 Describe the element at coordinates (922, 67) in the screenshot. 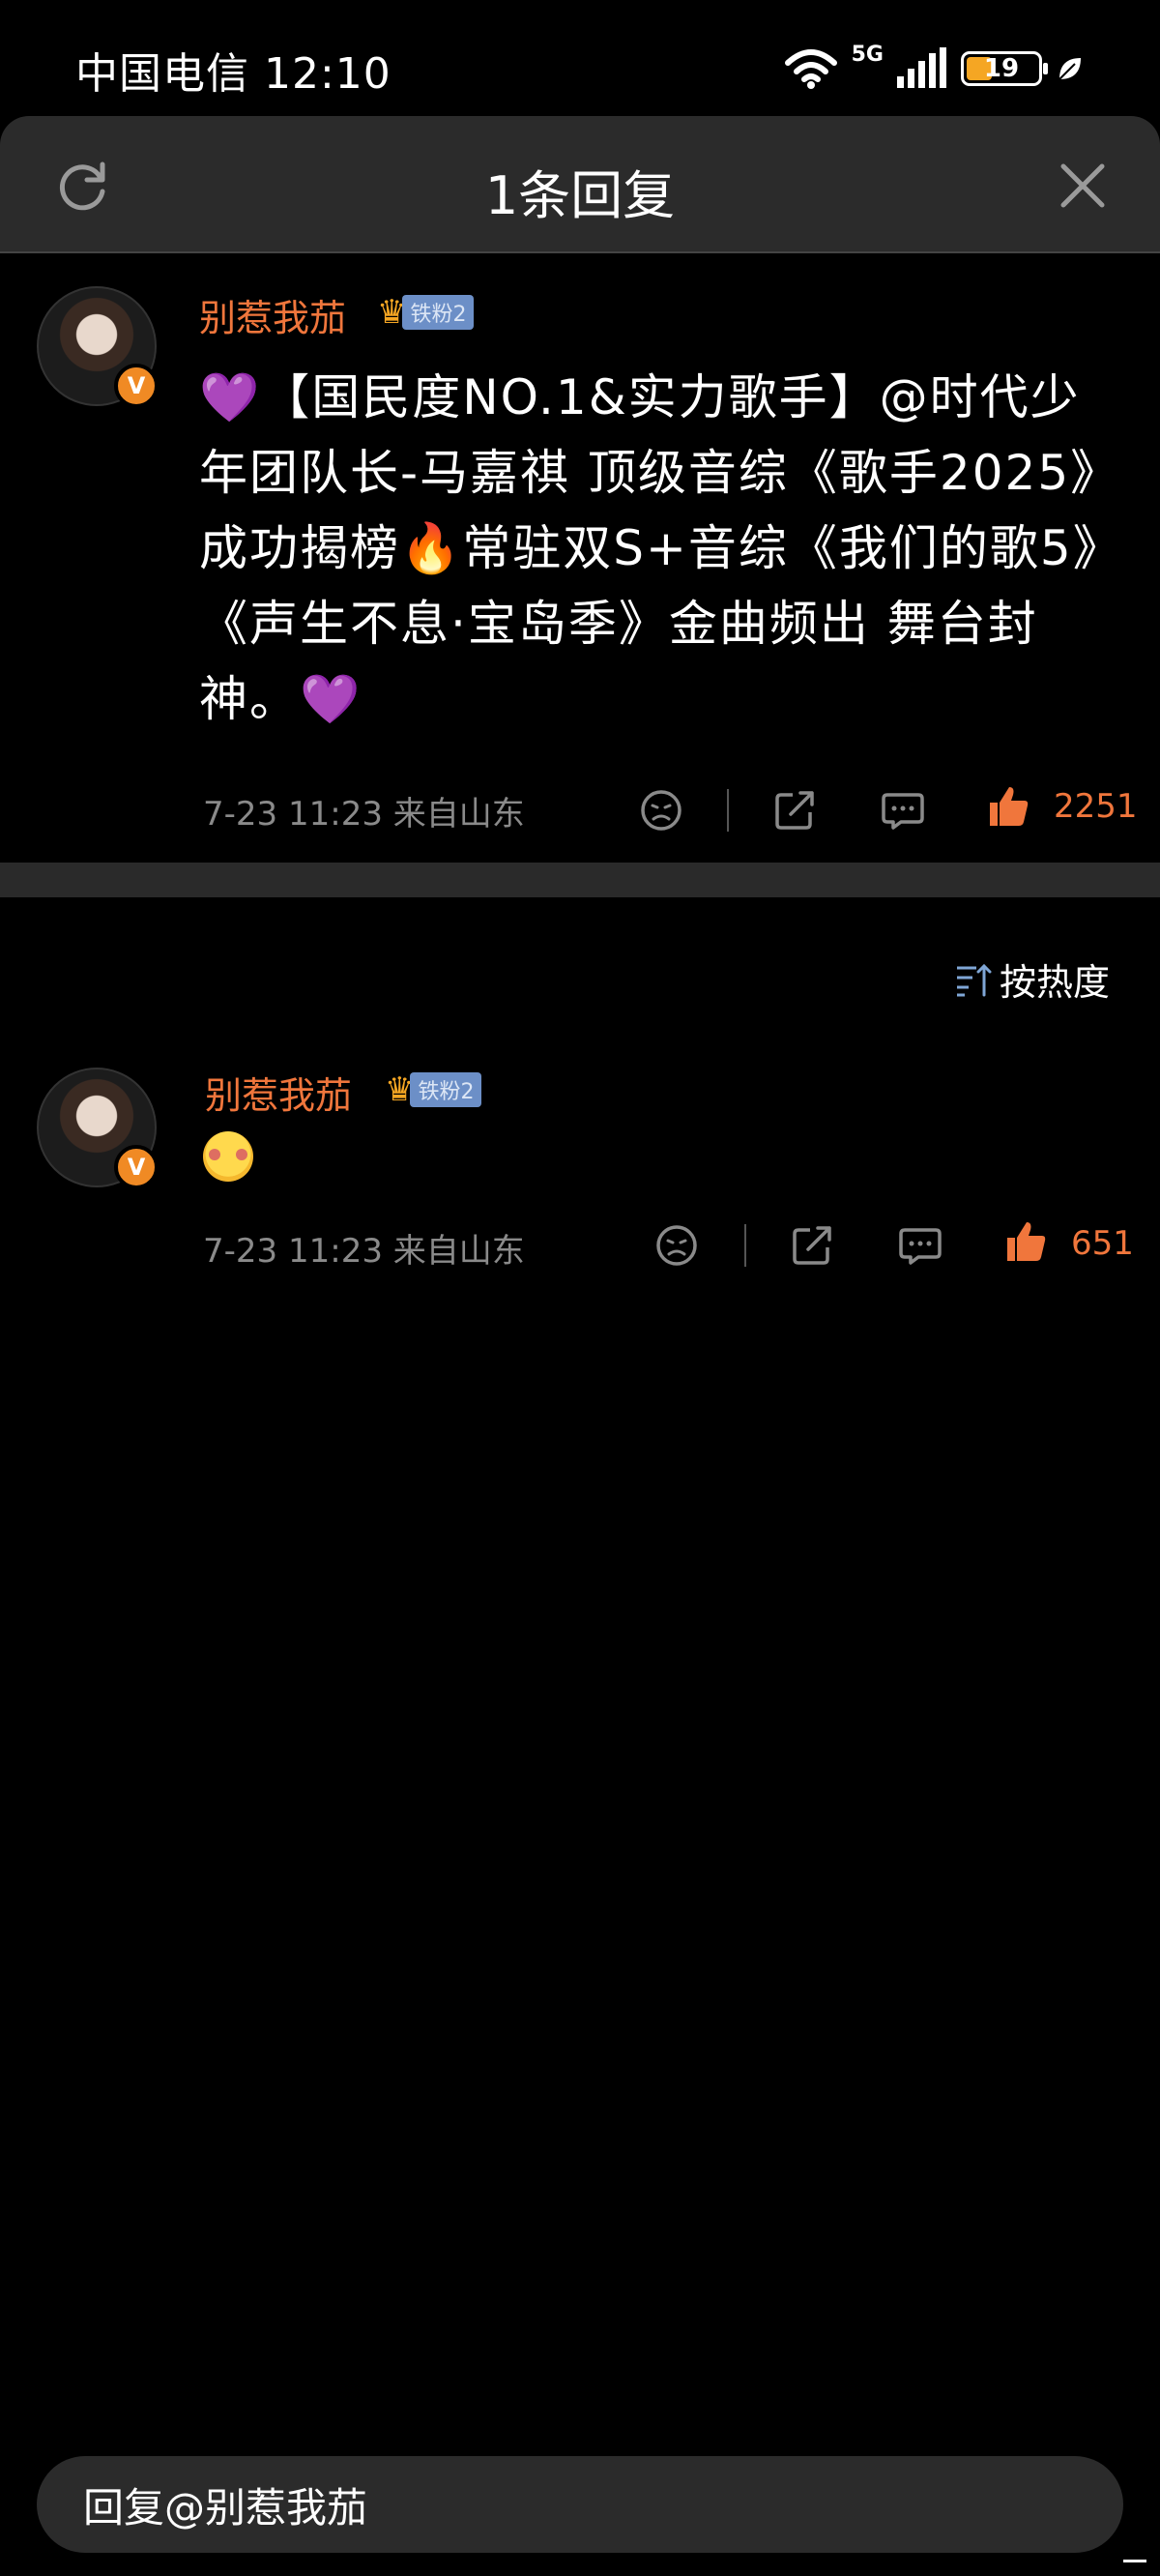

I see `signal-icon` at that location.